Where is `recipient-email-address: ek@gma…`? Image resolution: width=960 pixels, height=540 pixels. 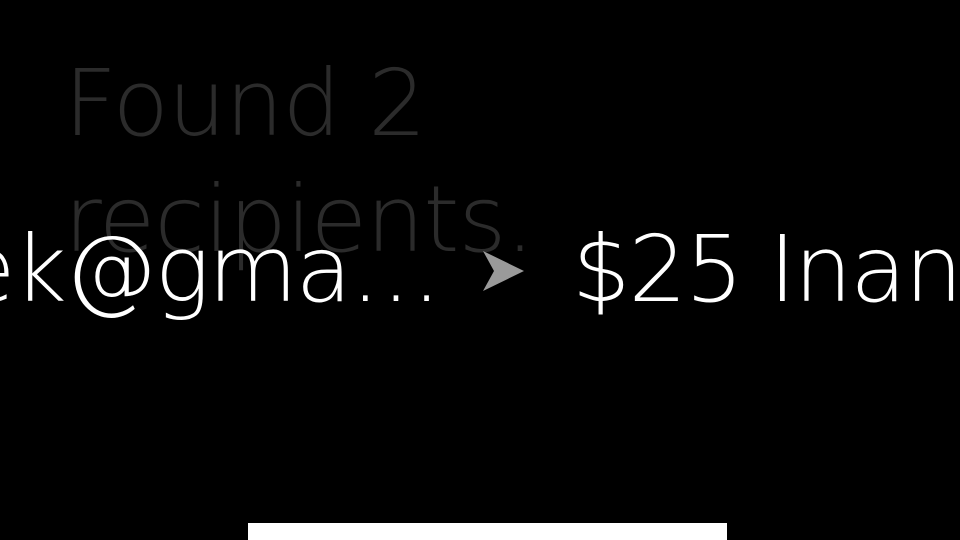
recipient-email-address: ek@gma… is located at coordinates (221, 270).